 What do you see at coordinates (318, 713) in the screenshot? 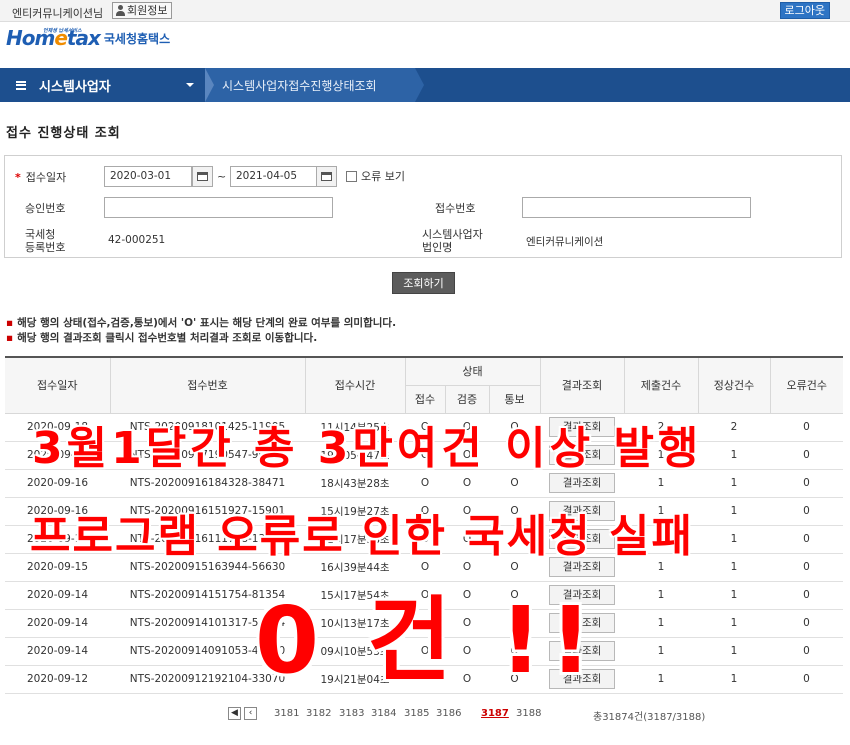
I see `page-number-link: 3182` at bounding box center [318, 713].